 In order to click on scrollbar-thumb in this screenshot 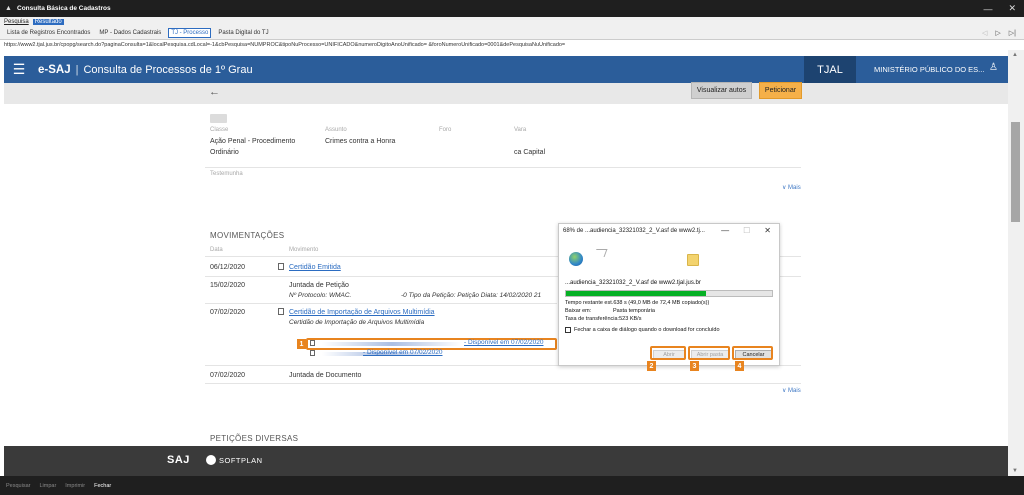, I will do `click(1015, 172)`.